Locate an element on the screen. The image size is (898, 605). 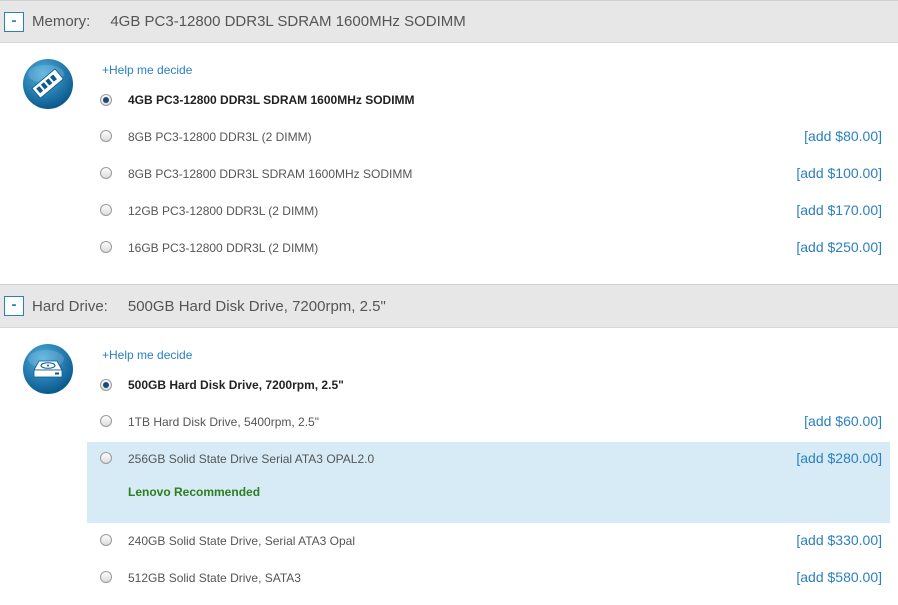
hard-drive-option-label: 1TB Hard Disk Drive, 5400rpm, 2.5" is located at coordinates (223, 422).